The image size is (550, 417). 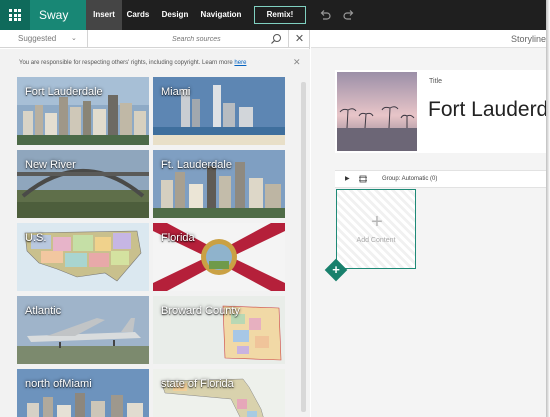 I want to click on redo-icon, so click(x=349, y=15).